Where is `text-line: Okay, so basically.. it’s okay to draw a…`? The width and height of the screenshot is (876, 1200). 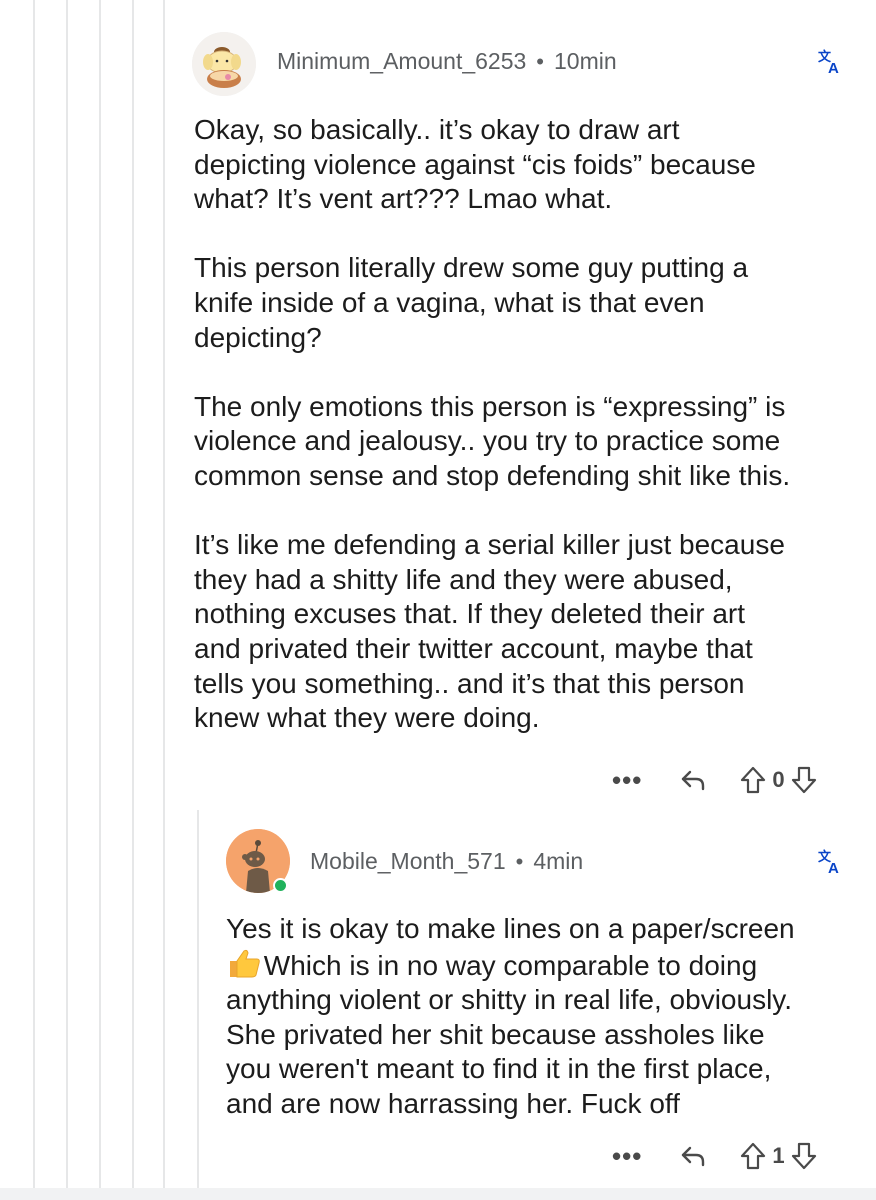 text-line: Okay, so basically.. it’s okay to draw a… is located at coordinates (437, 129).